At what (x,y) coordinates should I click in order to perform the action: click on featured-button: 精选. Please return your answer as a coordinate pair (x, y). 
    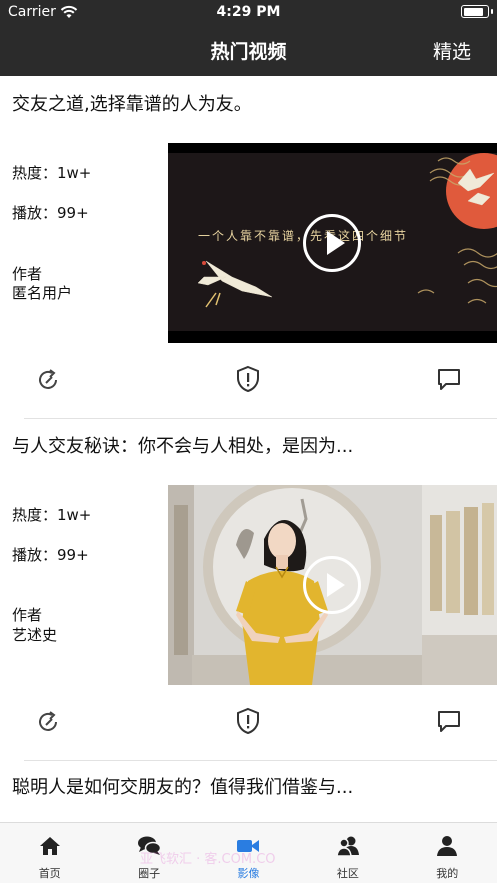
    Looking at the image, I should click on (452, 50).